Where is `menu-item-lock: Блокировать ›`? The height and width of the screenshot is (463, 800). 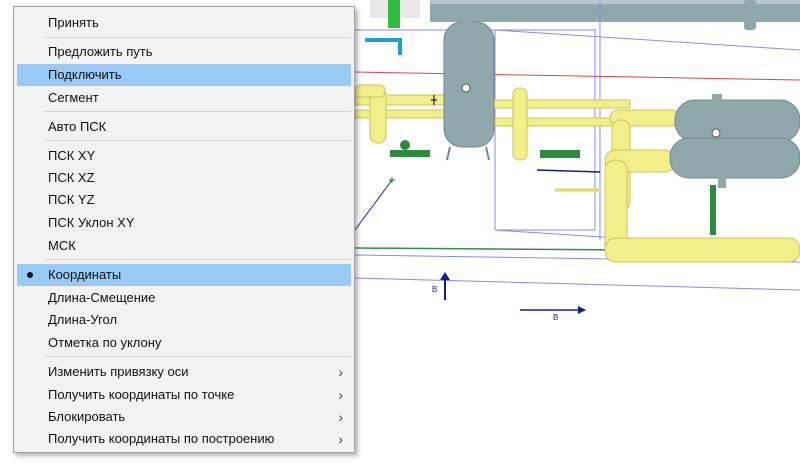
menu-item-lock: Блокировать › is located at coordinates (184, 417).